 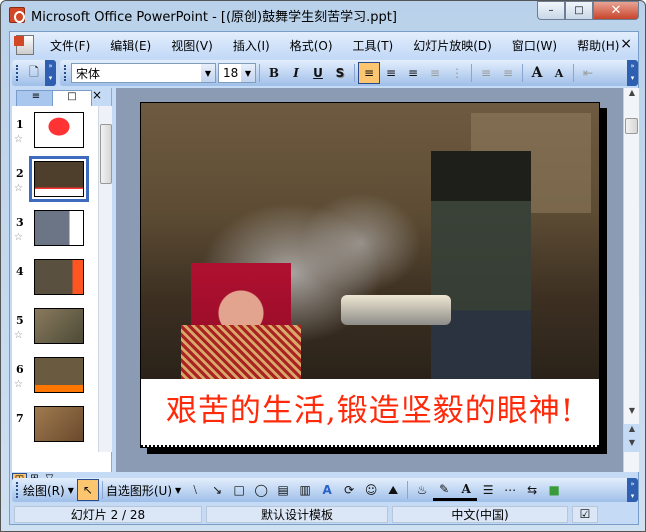 What do you see at coordinates (17, 15) in the screenshot?
I see `powerpoint-icon` at bounding box center [17, 15].